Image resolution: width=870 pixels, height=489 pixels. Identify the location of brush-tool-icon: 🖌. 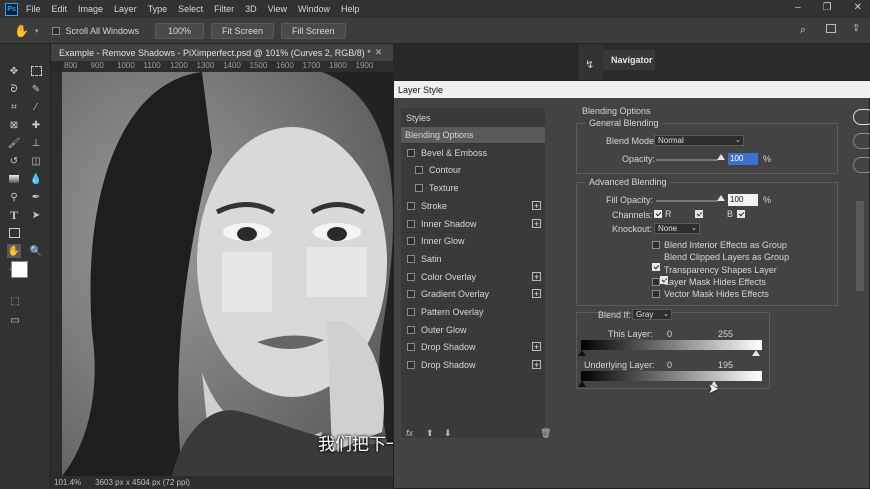
(14, 143).